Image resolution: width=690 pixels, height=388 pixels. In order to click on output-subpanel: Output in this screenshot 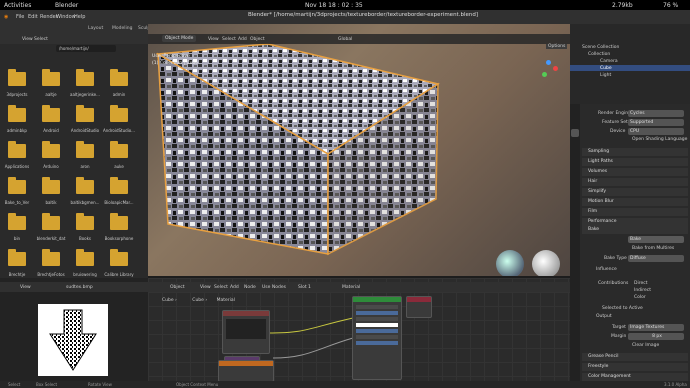, I will do `click(604, 316)`.